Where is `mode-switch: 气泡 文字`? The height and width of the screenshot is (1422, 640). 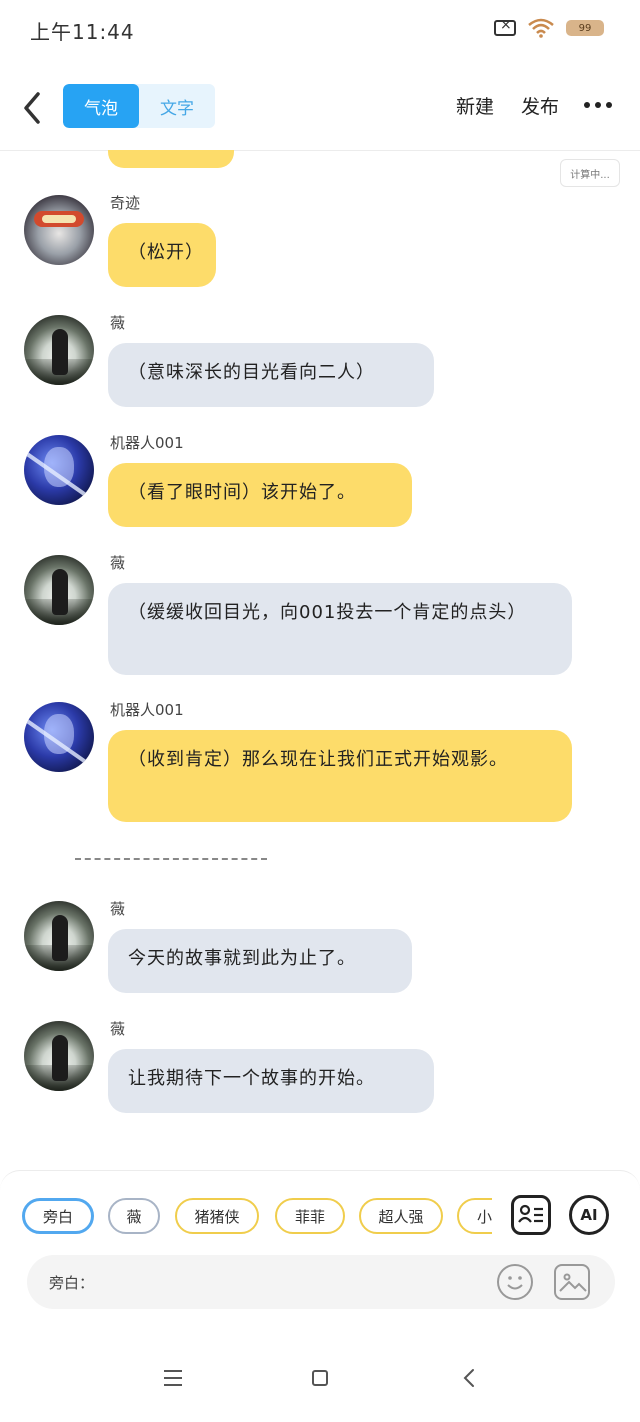 mode-switch: 气泡 文字 is located at coordinates (139, 106).